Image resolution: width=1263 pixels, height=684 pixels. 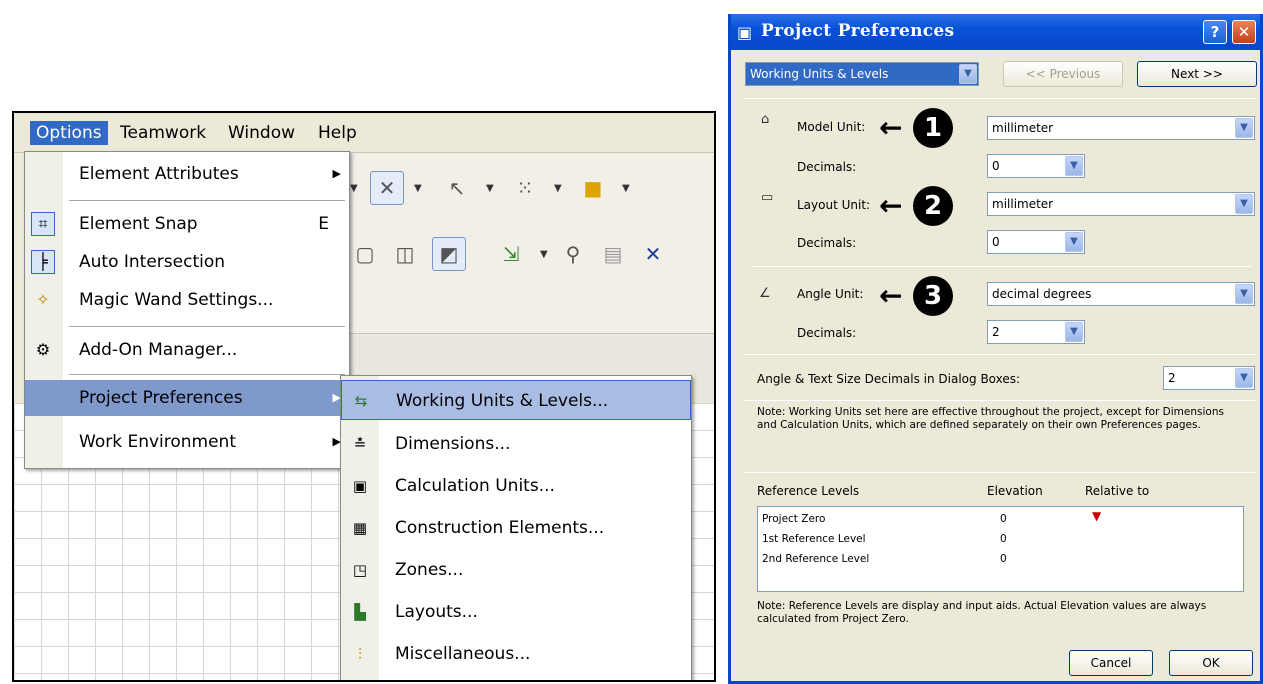 What do you see at coordinates (1121, 128) in the screenshot?
I see `model-unit-select: millimeter ▼` at bounding box center [1121, 128].